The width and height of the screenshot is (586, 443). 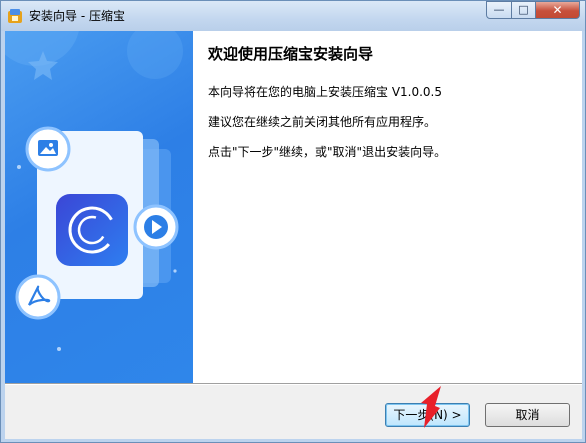 What do you see at coordinates (431, 407) in the screenshot?
I see `red-arrow-annotation` at bounding box center [431, 407].